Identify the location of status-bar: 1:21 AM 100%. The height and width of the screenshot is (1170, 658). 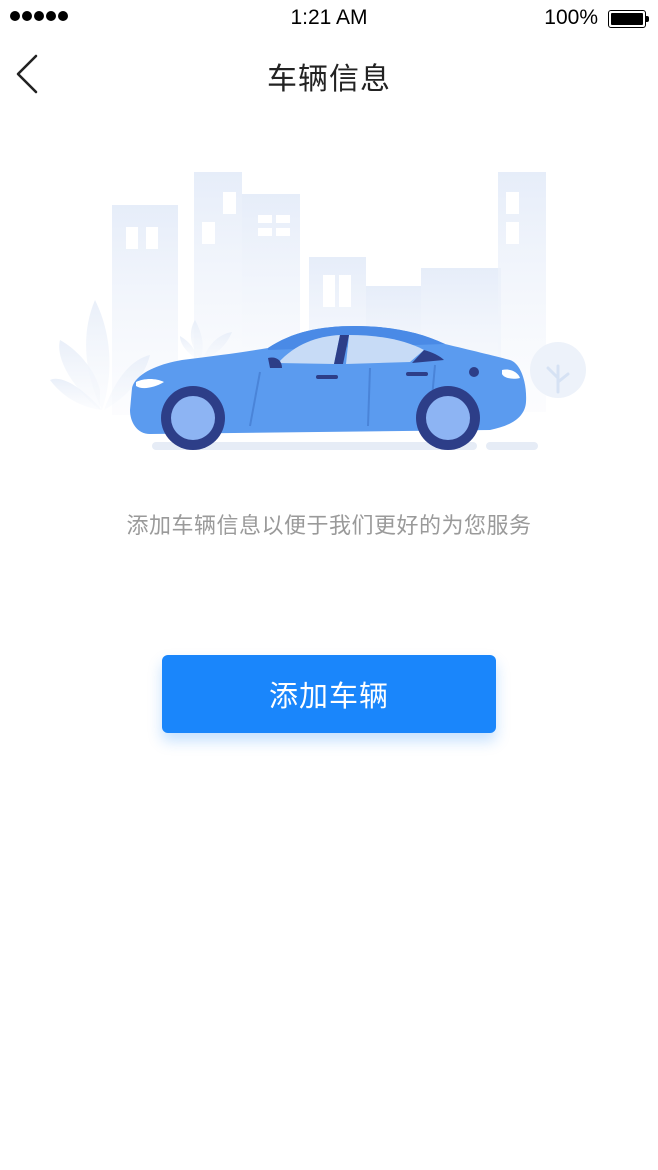
(329, 19).